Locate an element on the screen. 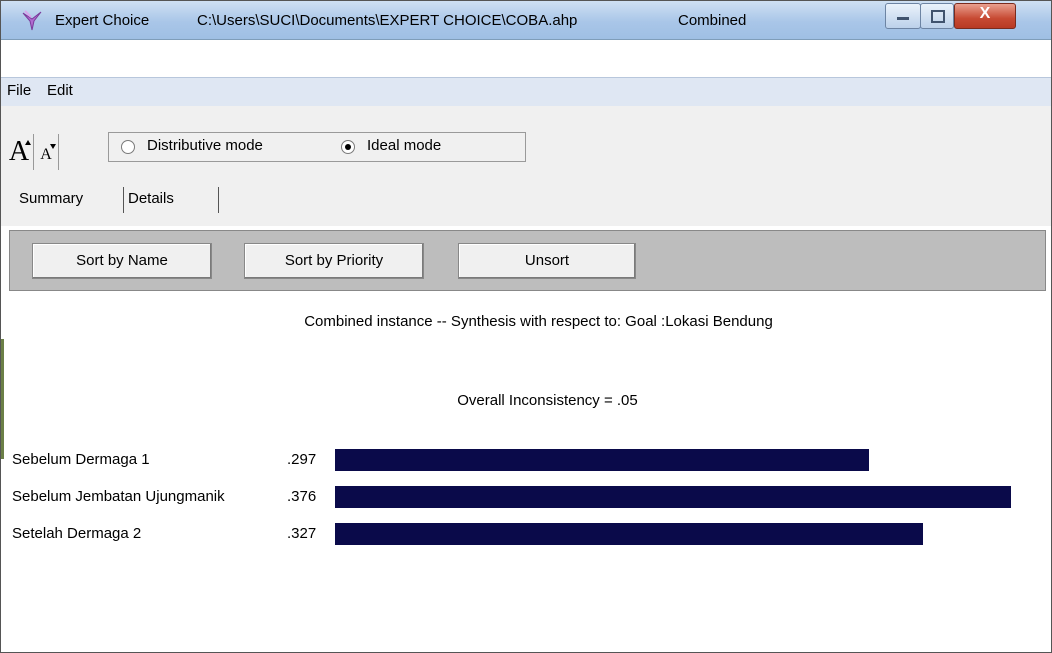 The height and width of the screenshot is (653, 1052). ideal-mode-label: Ideal mode is located at coordinates (404, 145).